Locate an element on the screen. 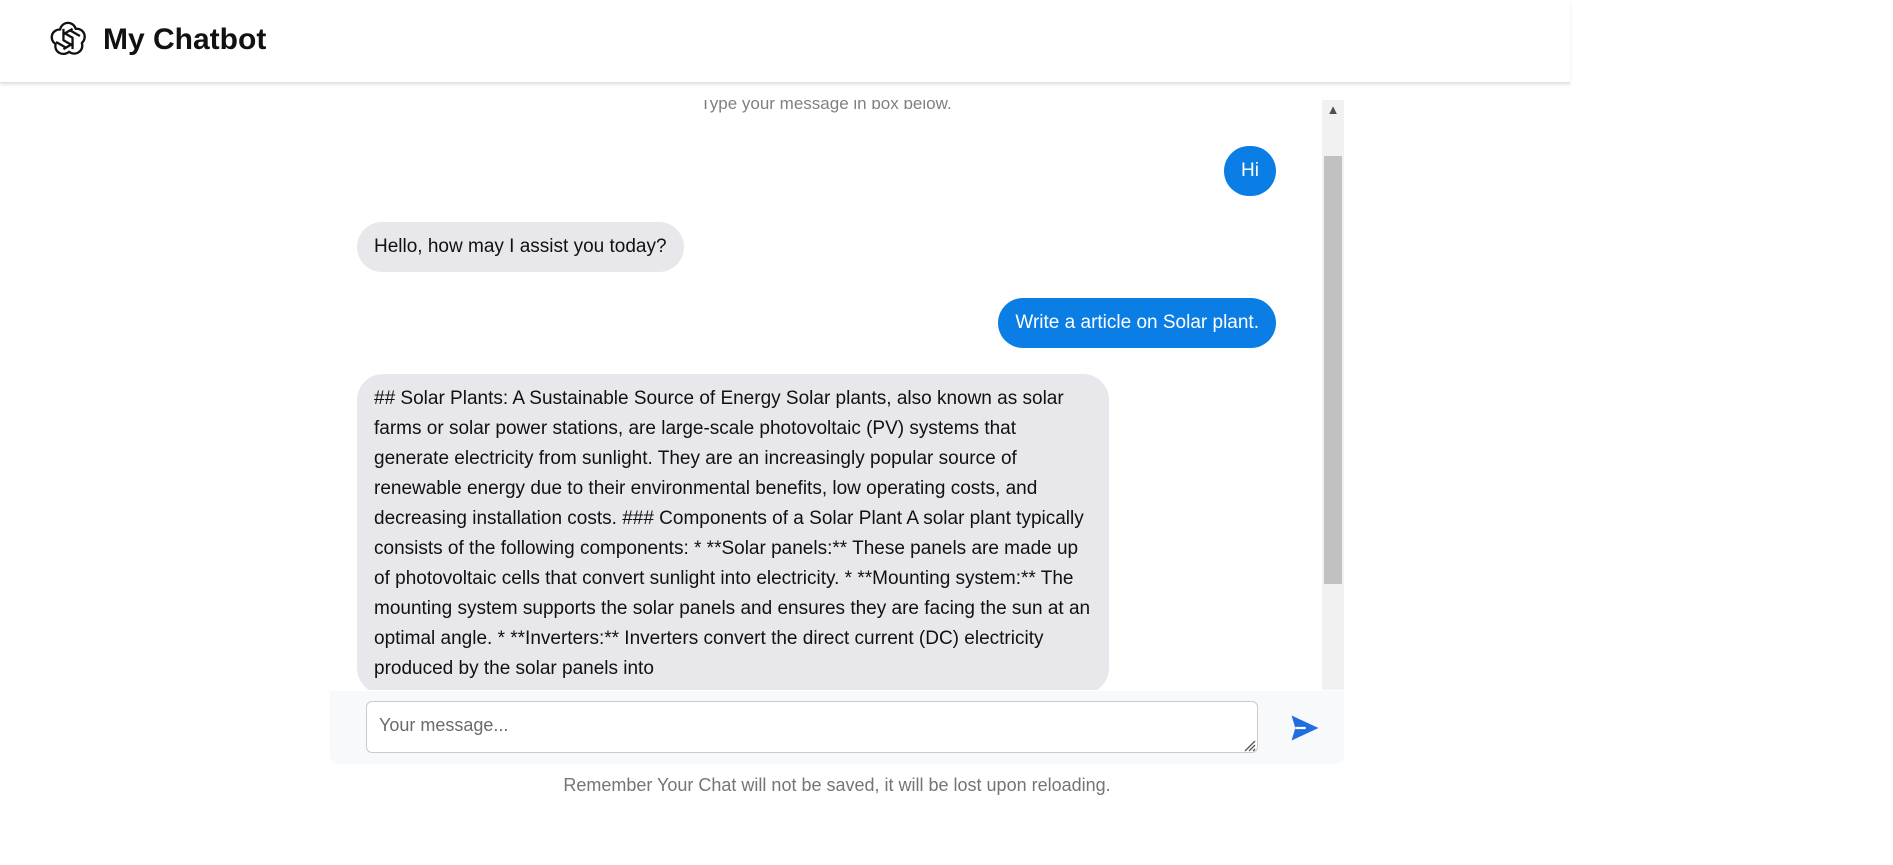  chat-scrollbar: ▲ is located at coordinates (1333, 395).